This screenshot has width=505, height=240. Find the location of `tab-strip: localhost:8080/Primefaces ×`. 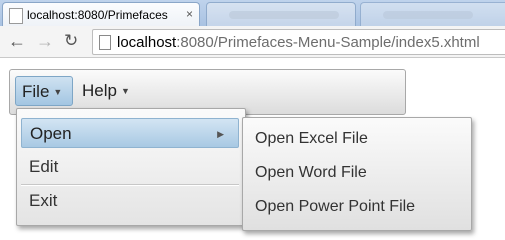

tab-strip: localhost:8080/Primefaces × is located at coordinates (252, 13).